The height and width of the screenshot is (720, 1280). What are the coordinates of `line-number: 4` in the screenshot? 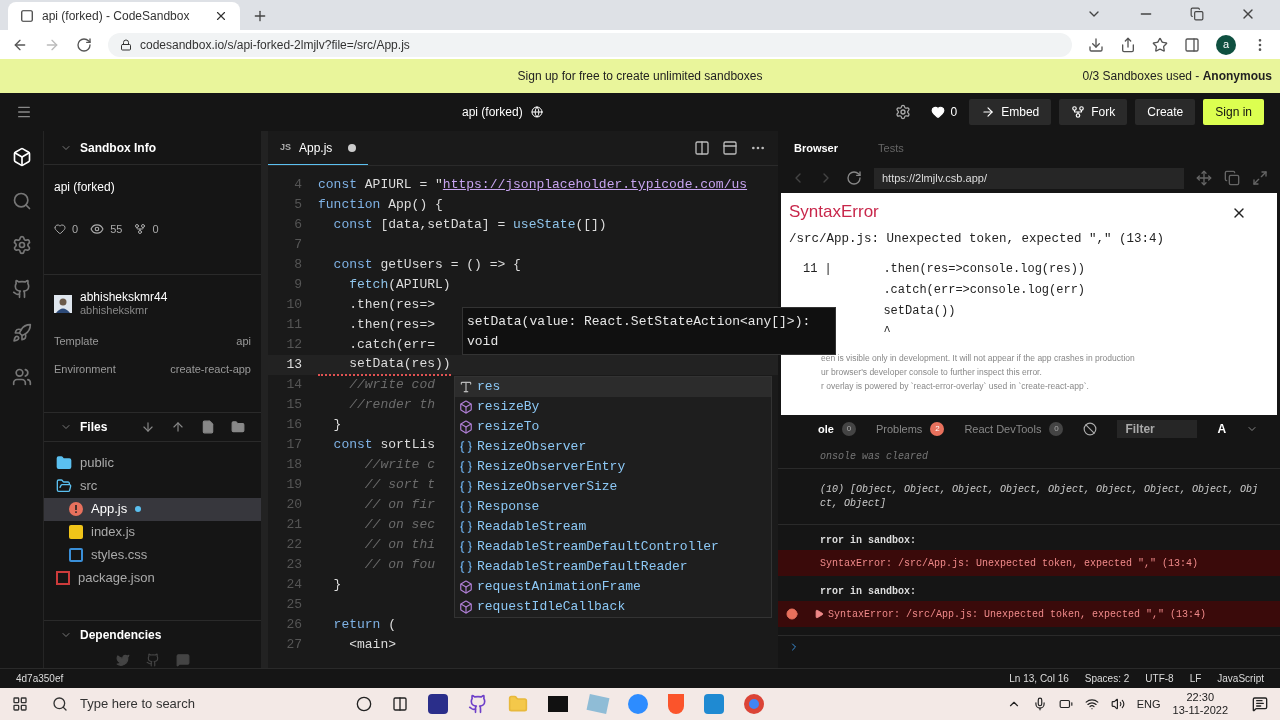 It's located at (298, 185).